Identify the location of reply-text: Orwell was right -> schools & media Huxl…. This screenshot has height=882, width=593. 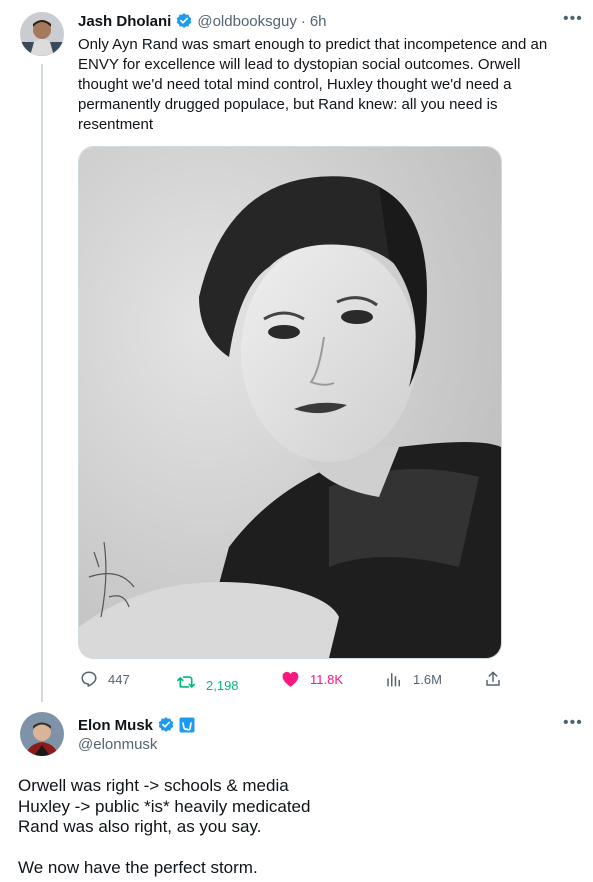
(298, 827).